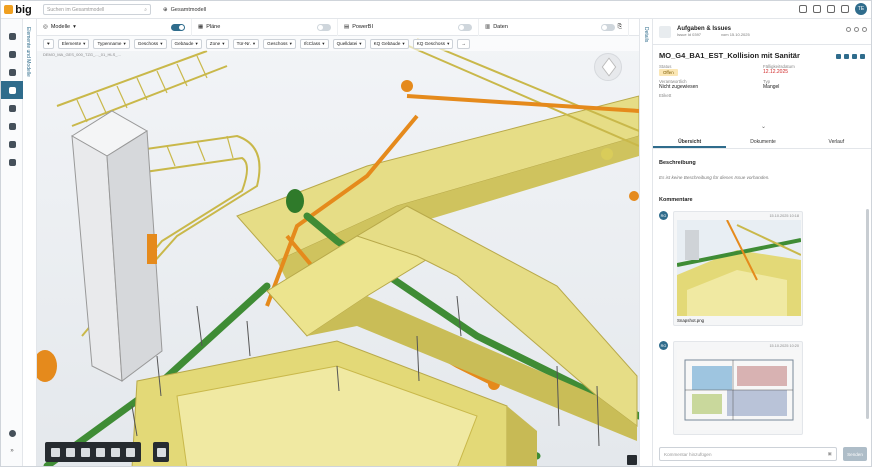  Describe the element at coordinates (433, 43) in the screenshot. I see `filter-chip: KQ Geschoss ▾` at that location.